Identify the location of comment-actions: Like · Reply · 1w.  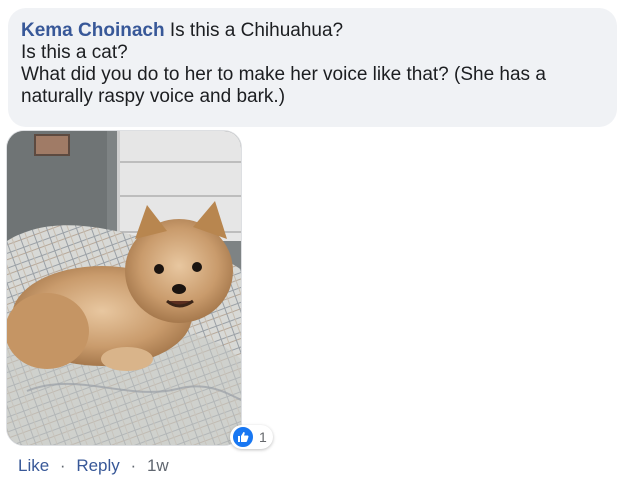
(93, 466).